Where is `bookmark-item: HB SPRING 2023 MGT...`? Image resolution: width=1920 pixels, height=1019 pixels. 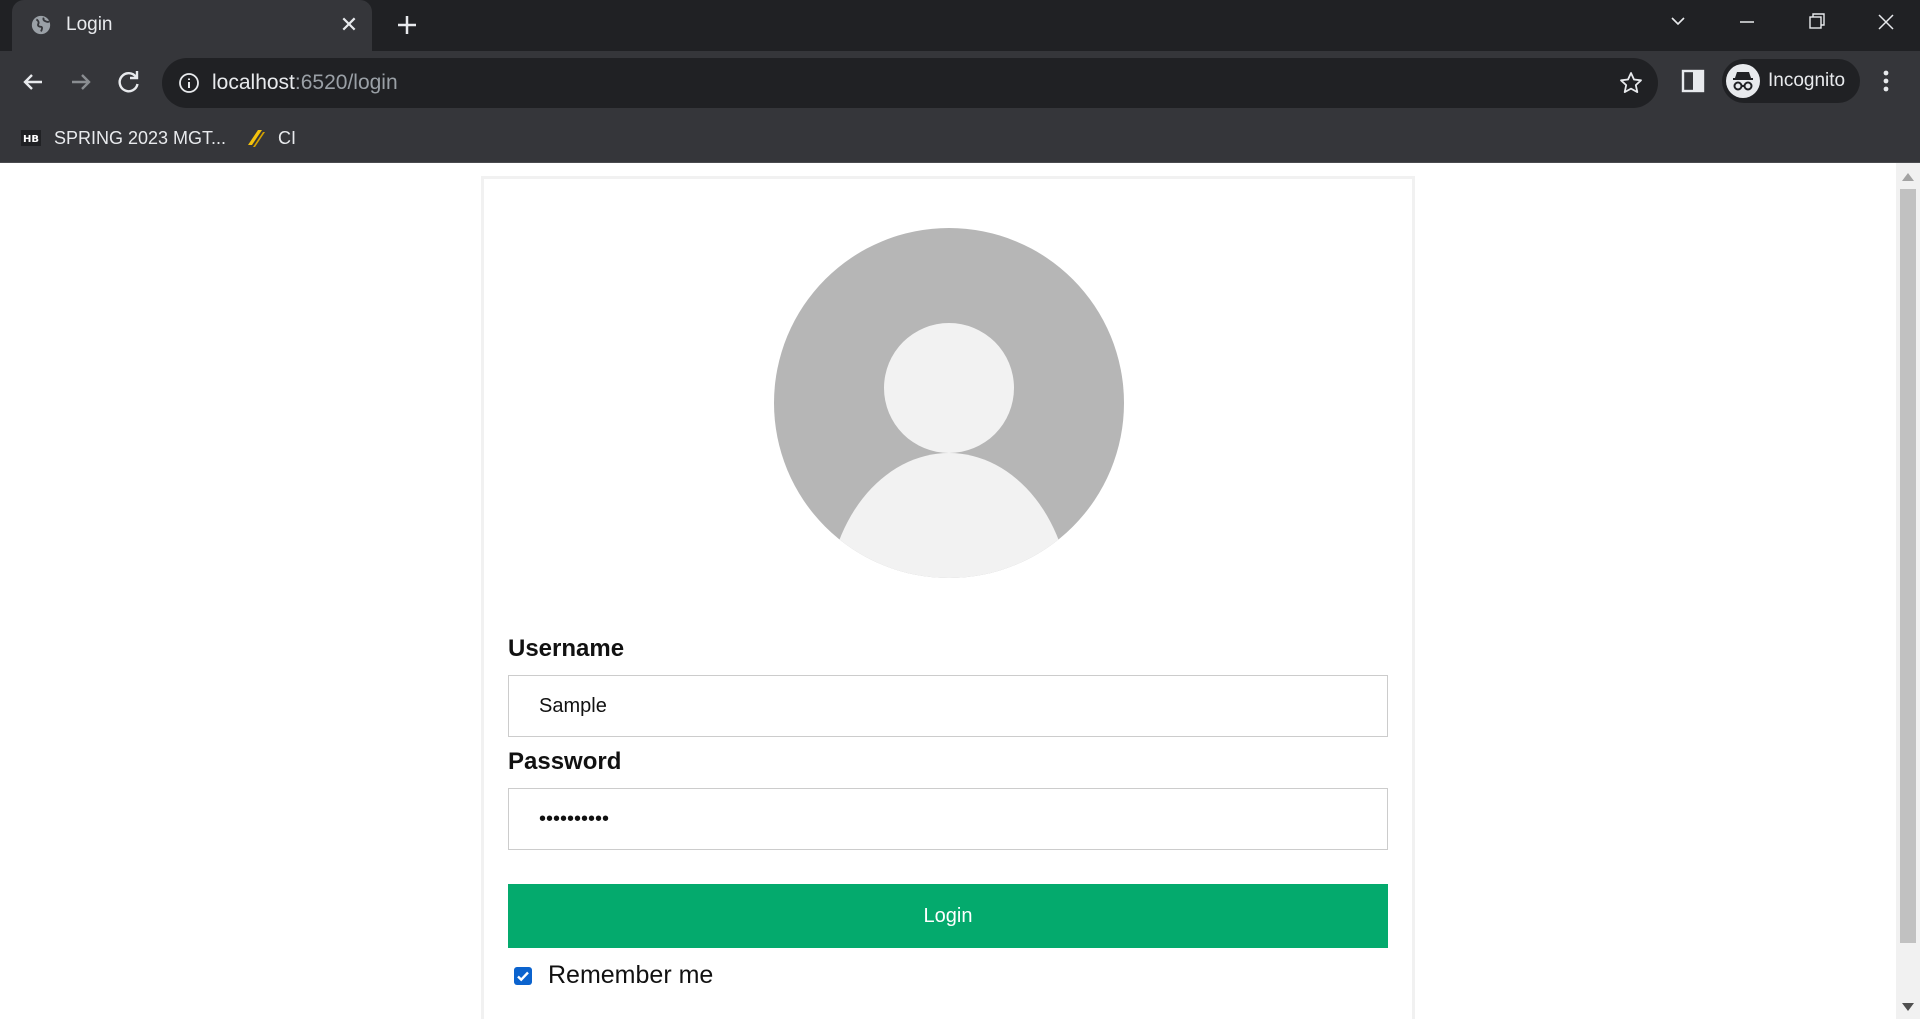
bookmark-item: HB SPRING 2023 MGT... is located at coordinates (123, 138).